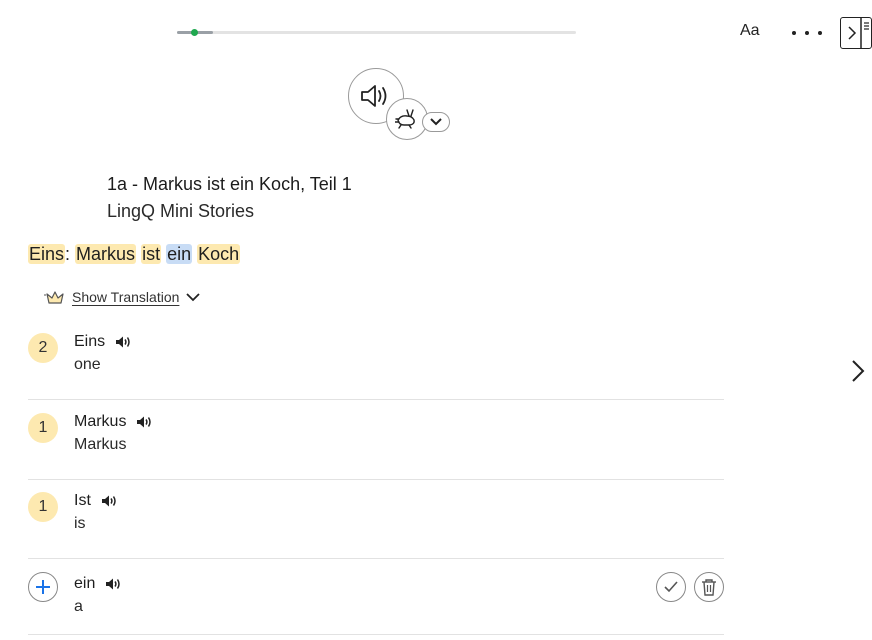  Describe the element at coordinates (87, 364) in the screenshot. I see `word-meaning: one` at that location.